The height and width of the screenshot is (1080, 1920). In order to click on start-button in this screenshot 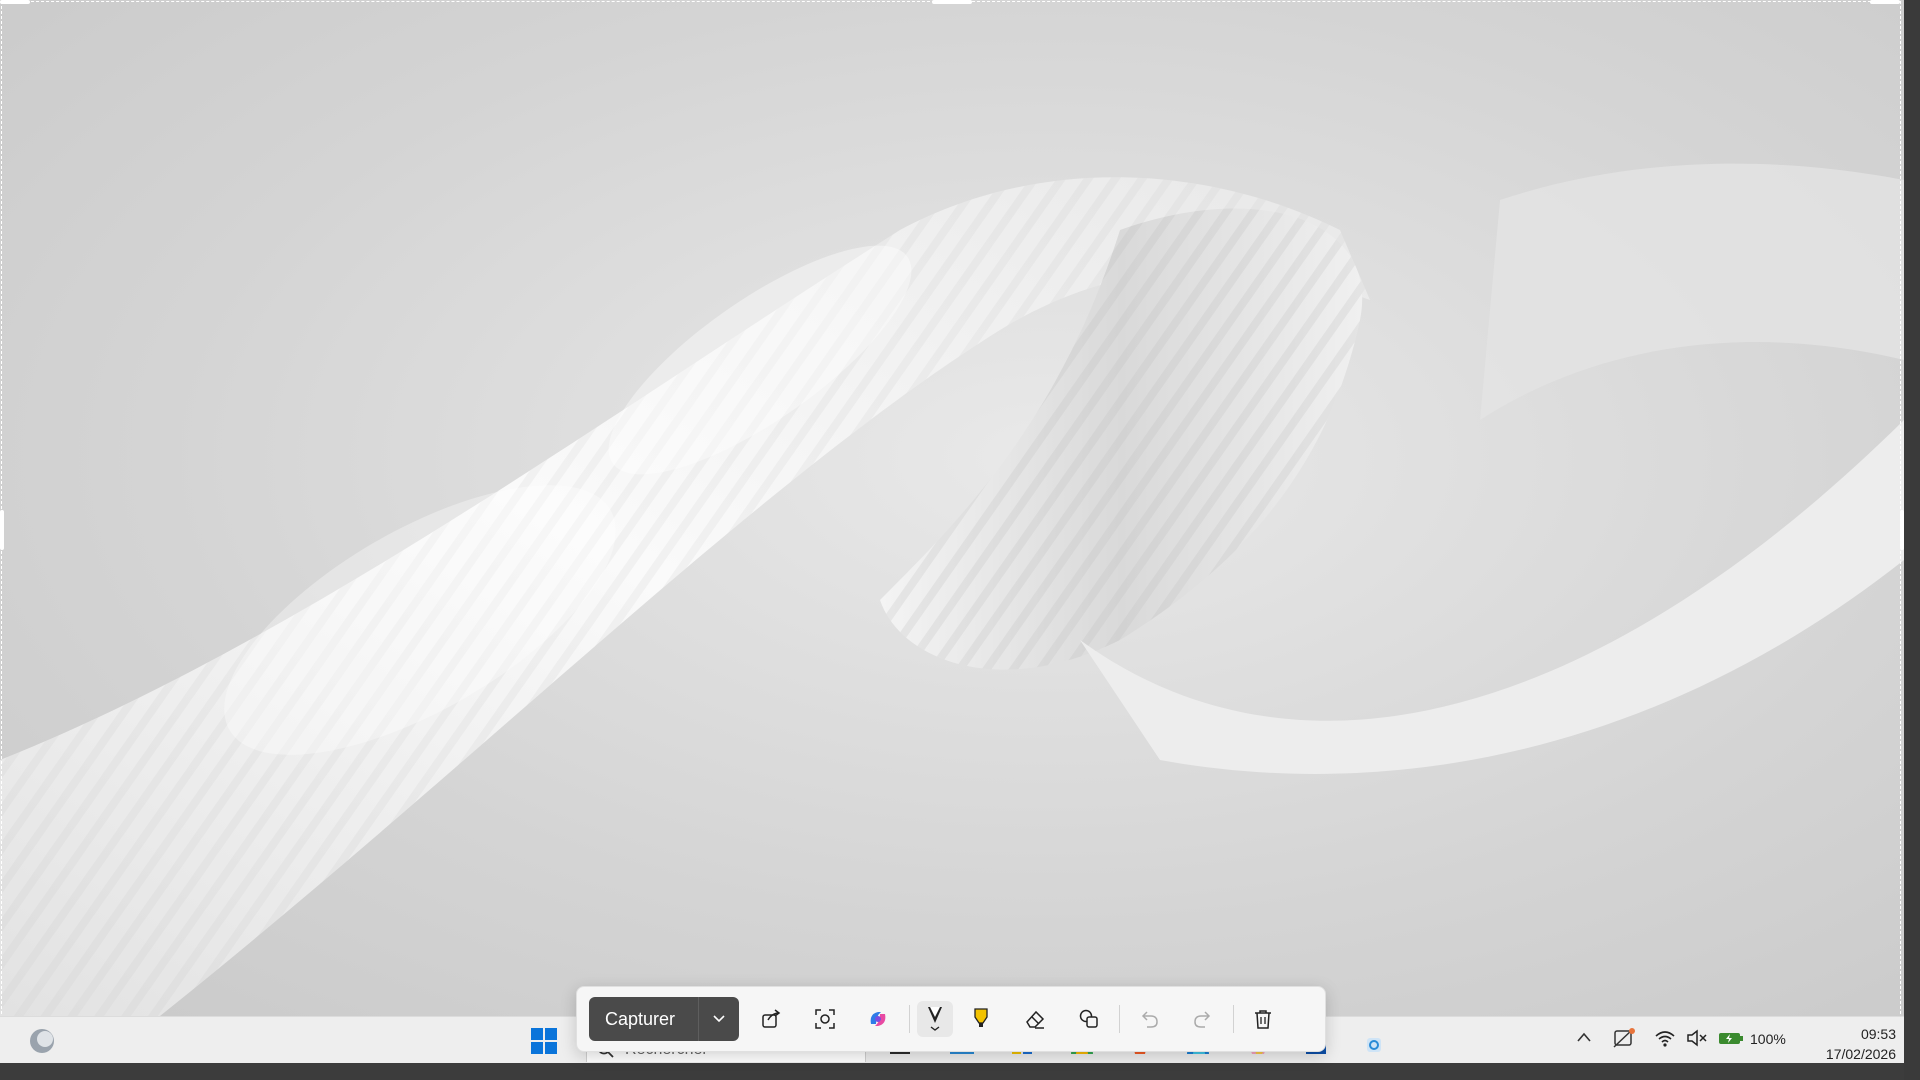, I will do `click(544, 1041)`.